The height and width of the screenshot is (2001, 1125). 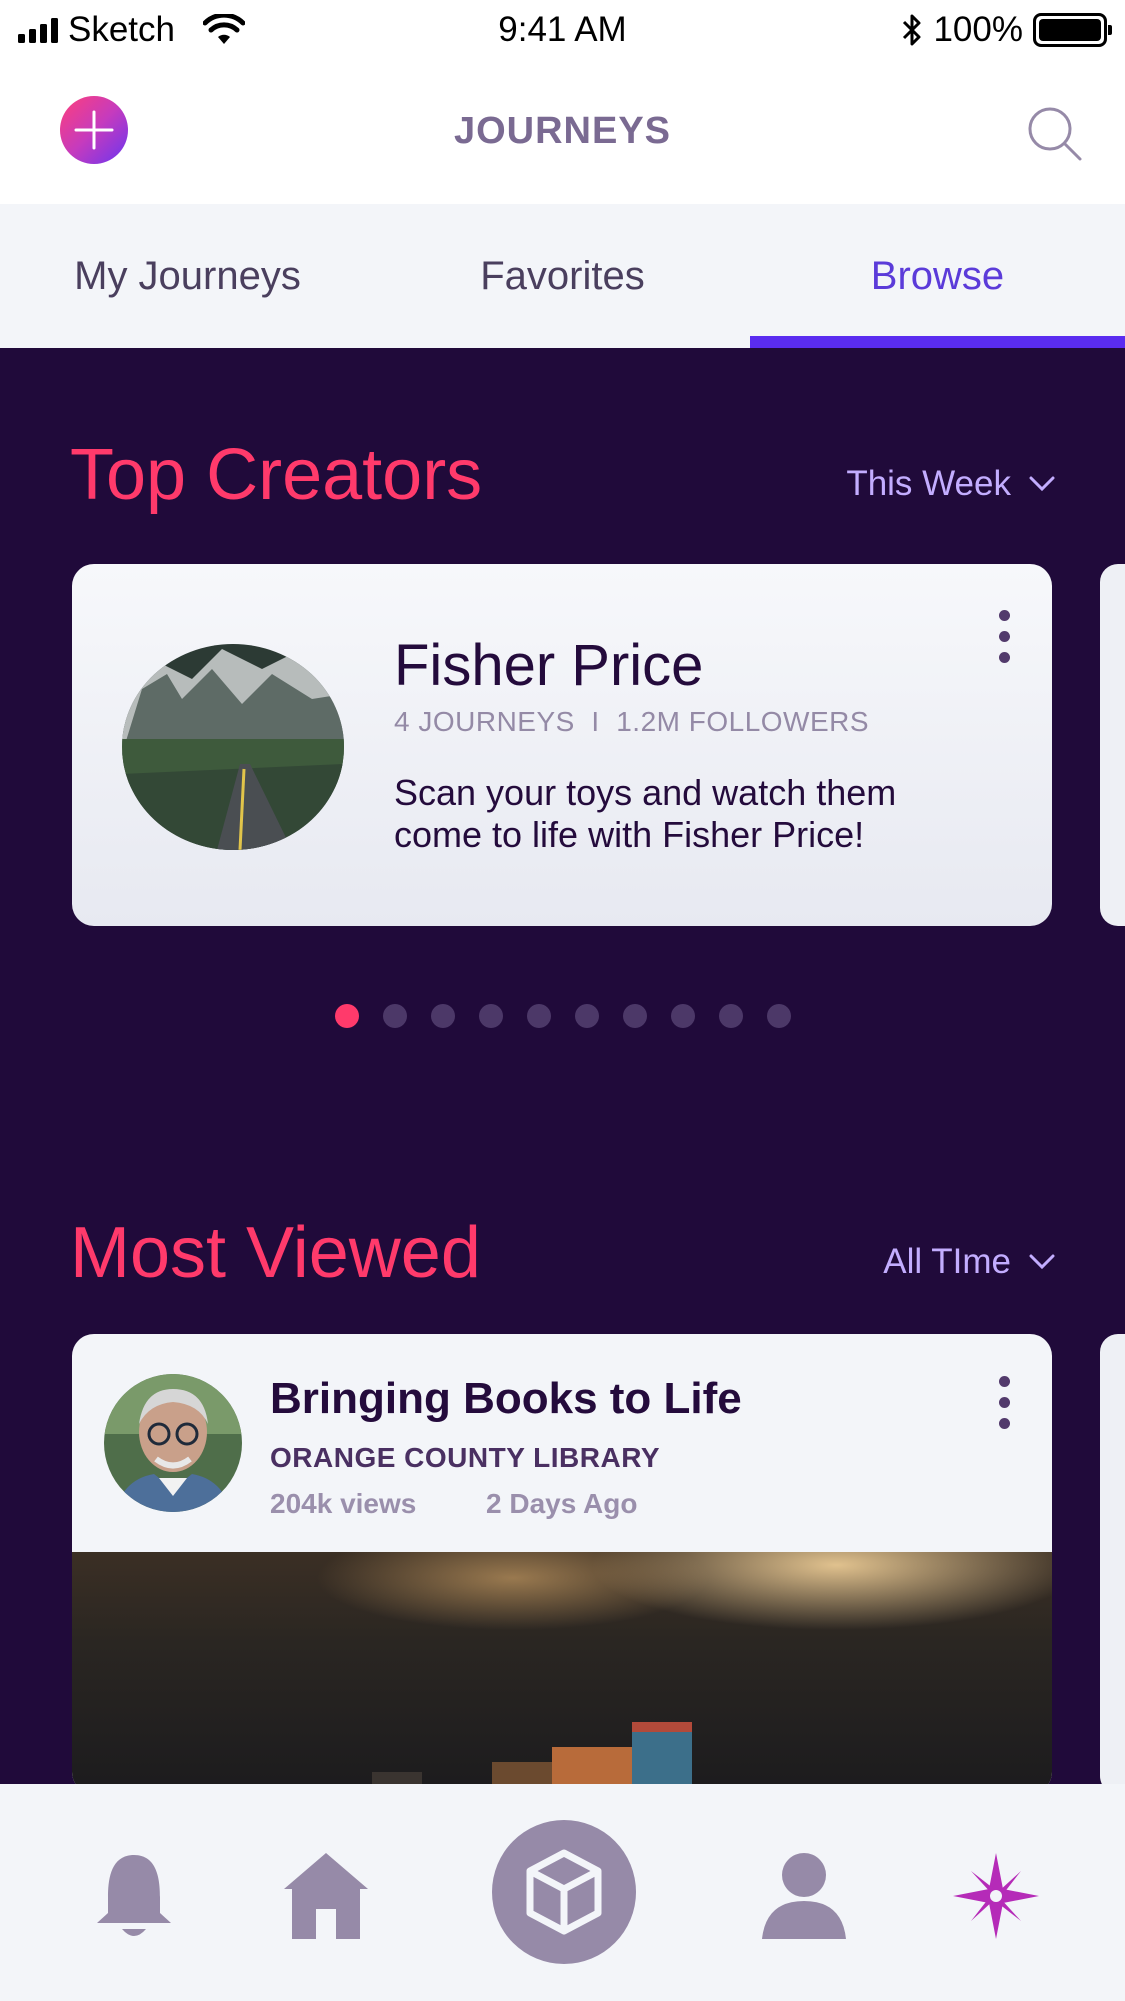 I want to click on app-header: JOURNEYS, so click(x=562, y=135).